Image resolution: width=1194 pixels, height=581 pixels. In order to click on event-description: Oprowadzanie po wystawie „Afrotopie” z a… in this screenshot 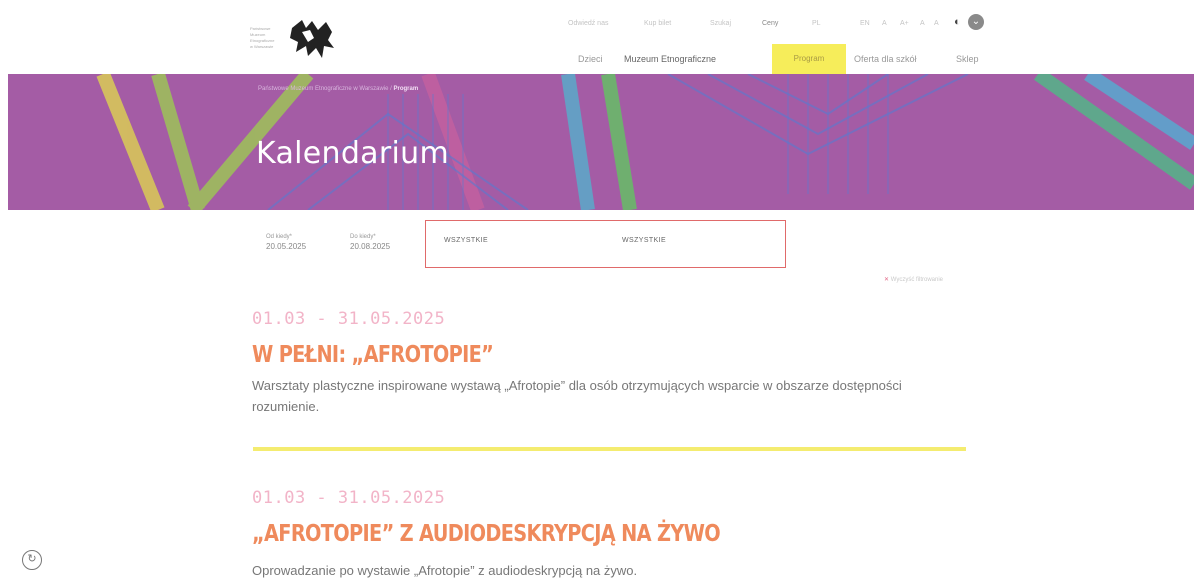, I will do `click(445, 570)`.